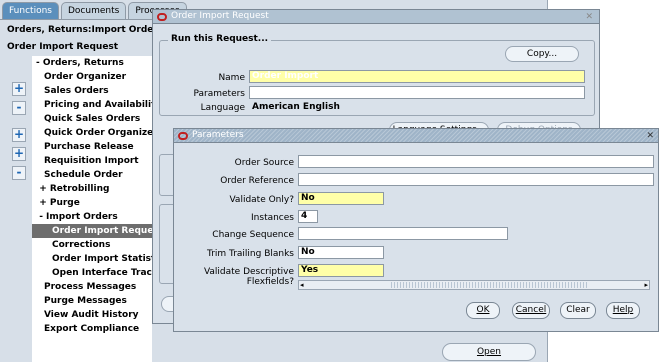 The width and height of the screenshot is (660, 362). What do you see at coordinates (308, 216) in the screenshot?
I see `instances-field: 4` at bounding box center [308, 216].